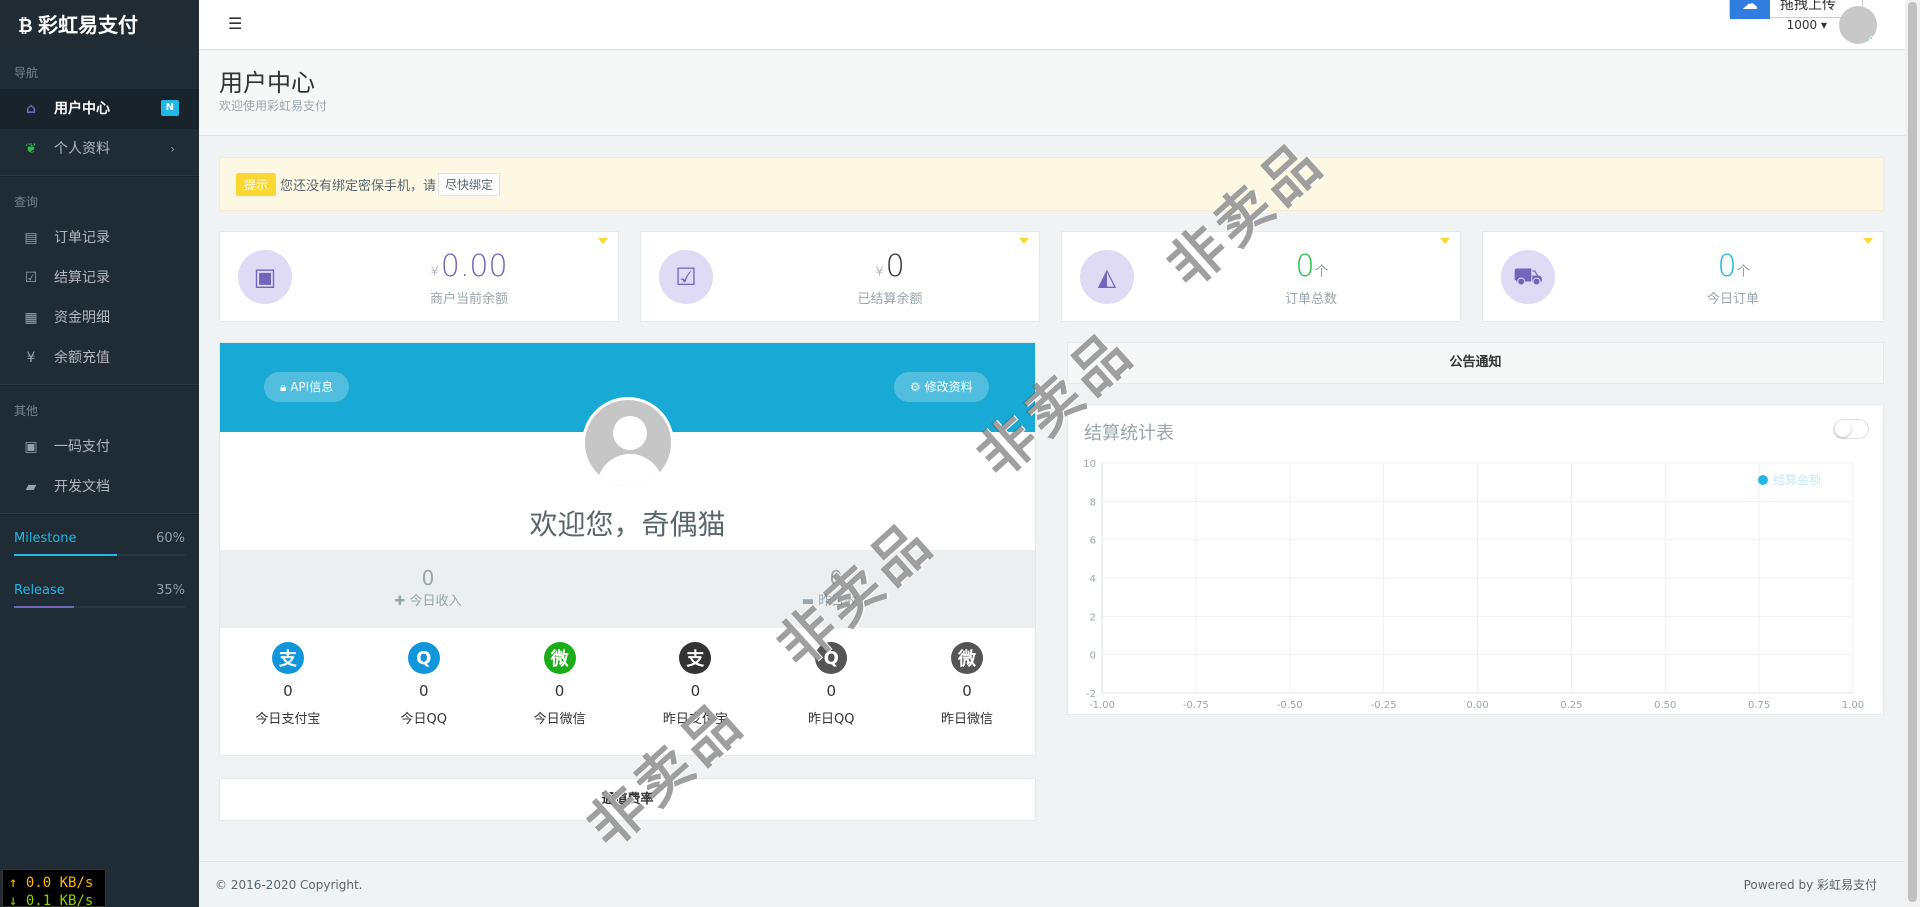 This screenshot has width=1920, height=907. I want to click on wechat-icon: 微, so click(967, 658).